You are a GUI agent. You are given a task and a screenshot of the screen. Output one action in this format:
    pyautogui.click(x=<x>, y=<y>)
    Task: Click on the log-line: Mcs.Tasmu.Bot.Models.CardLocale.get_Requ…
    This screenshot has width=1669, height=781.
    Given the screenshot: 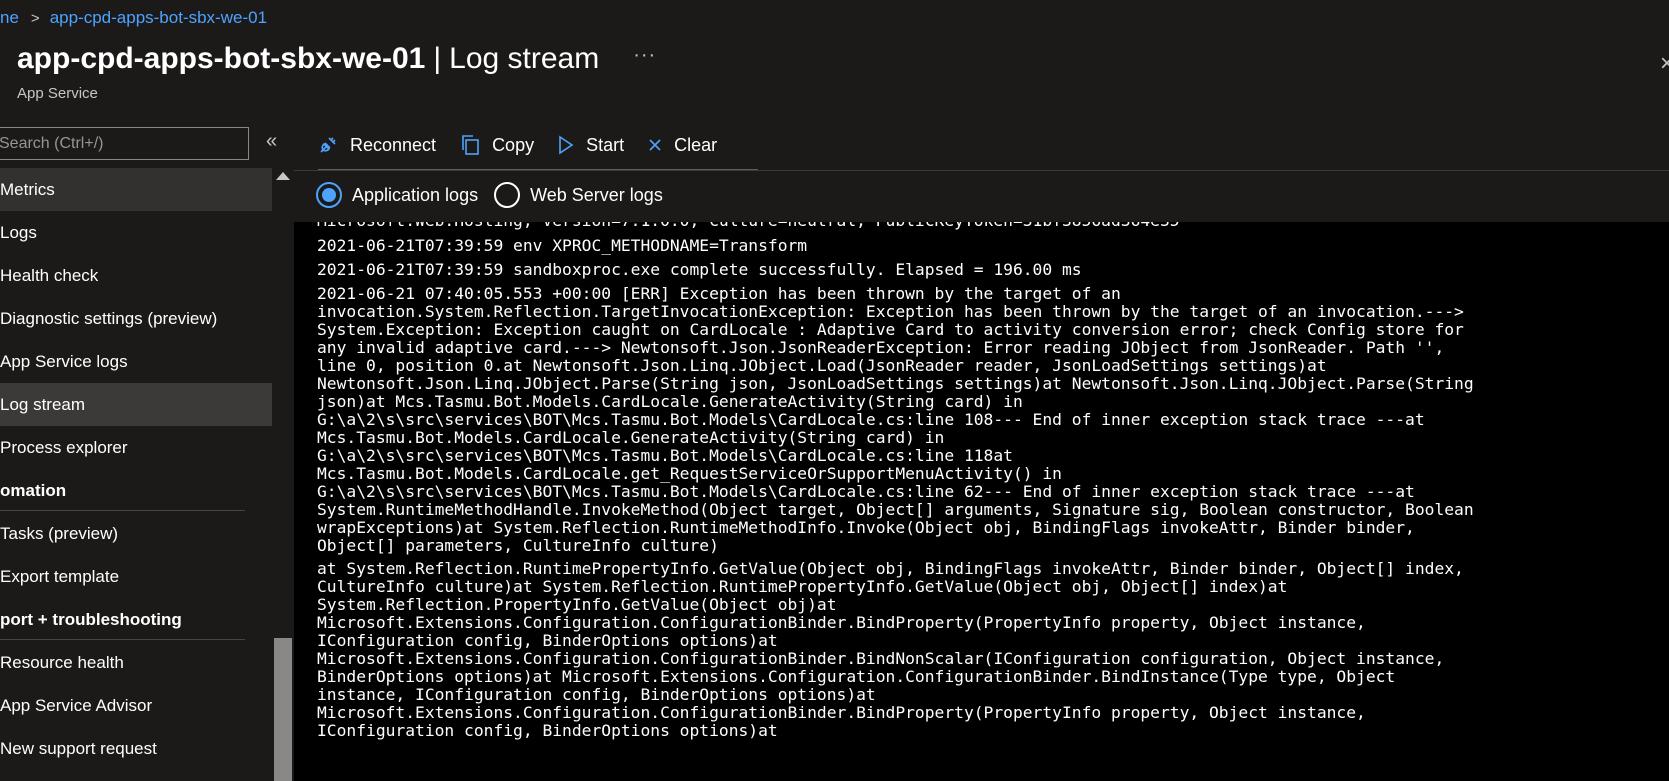 What is the action you would take?
    pyautogui.click(x=689, y=473)
    